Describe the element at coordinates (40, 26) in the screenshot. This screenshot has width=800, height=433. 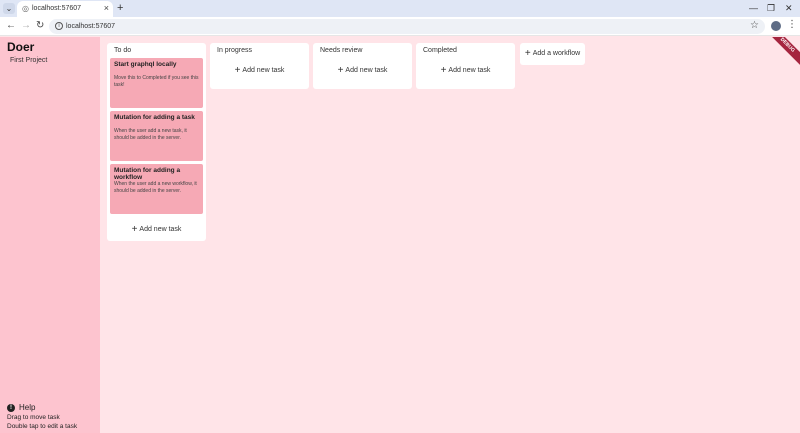
I see `reload-icon: ↻` at that location.